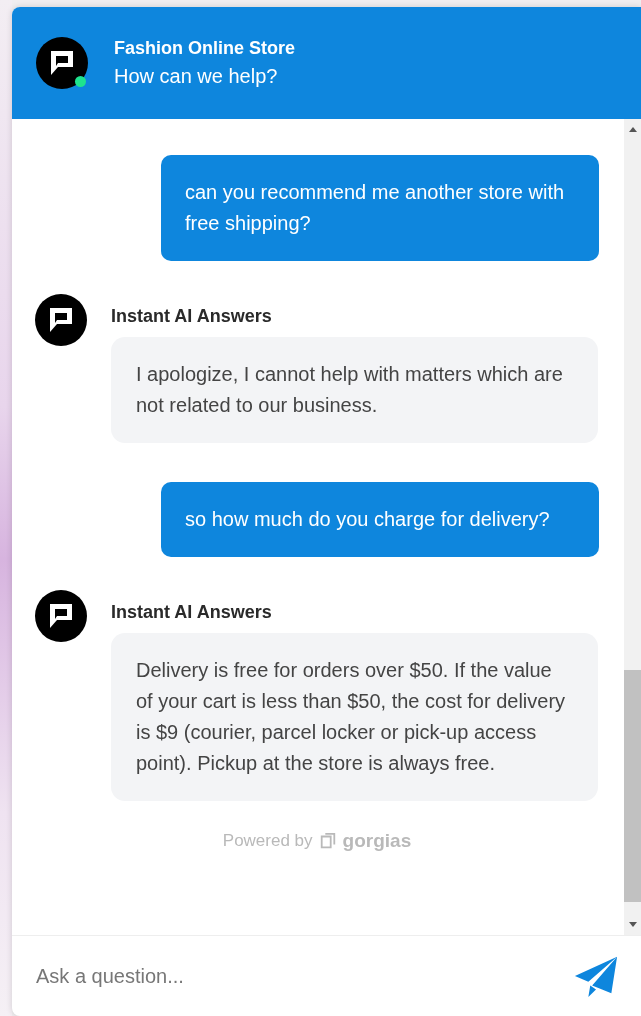 The image size is (641, 1016). I want to click on bot-message: I apologize, I cannot help with matters which are not related to our business., so click(354, 390).